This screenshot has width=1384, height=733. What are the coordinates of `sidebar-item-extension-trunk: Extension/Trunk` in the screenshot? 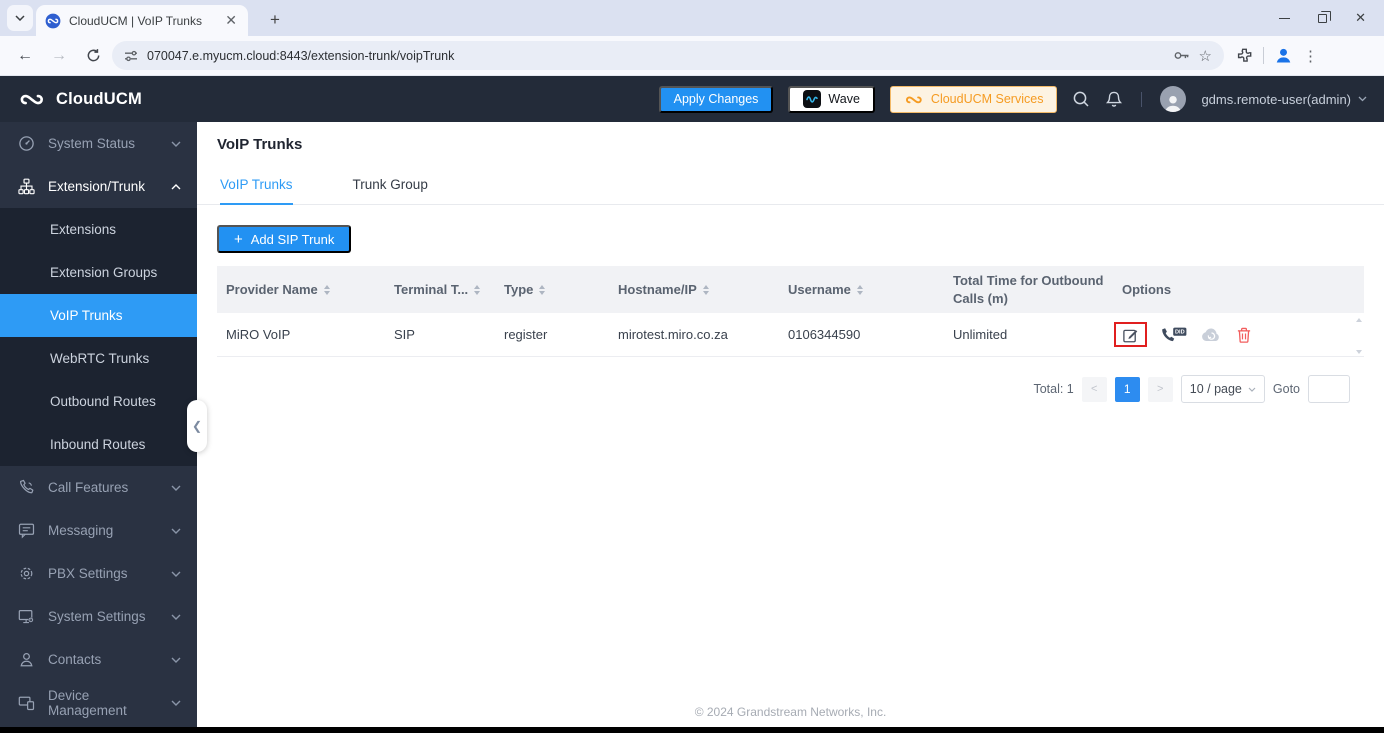 It's located at (98, 186).